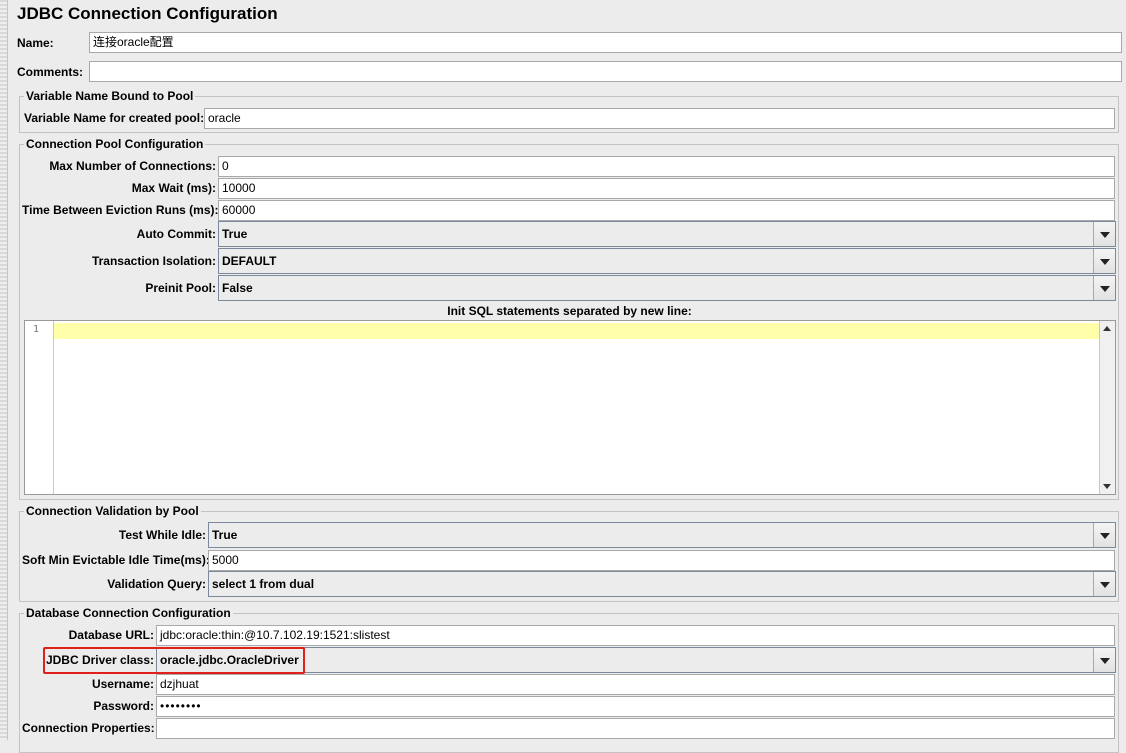 The width and height of the screenshot is (1126, 753). What do you see at coordinates (162, 535) in the screenshot?
I see `test-while-idle-label: Test While Idle:` at bounding box center [162, 535].